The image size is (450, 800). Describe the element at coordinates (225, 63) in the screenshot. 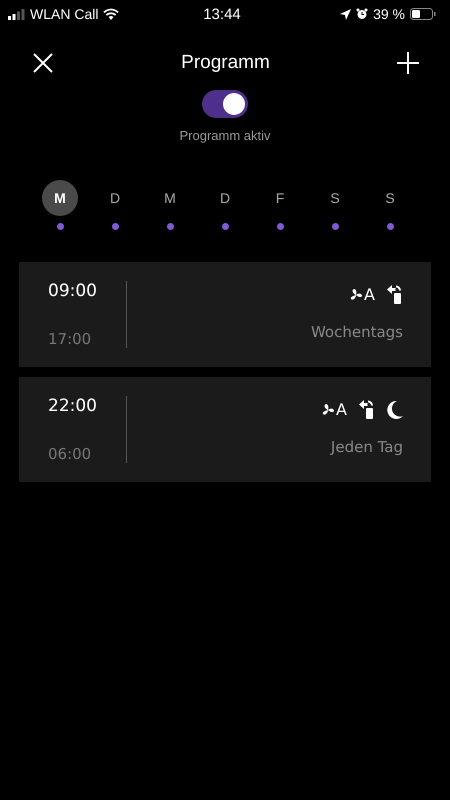

I see `screen-title: Programm` at that location.